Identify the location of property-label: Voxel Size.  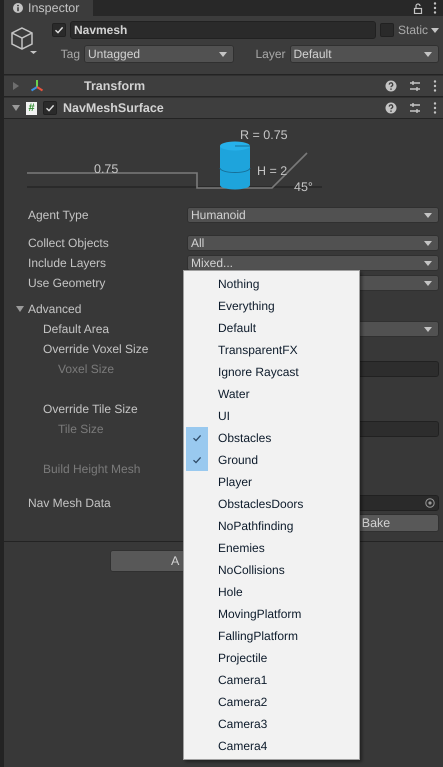
(86, 369).